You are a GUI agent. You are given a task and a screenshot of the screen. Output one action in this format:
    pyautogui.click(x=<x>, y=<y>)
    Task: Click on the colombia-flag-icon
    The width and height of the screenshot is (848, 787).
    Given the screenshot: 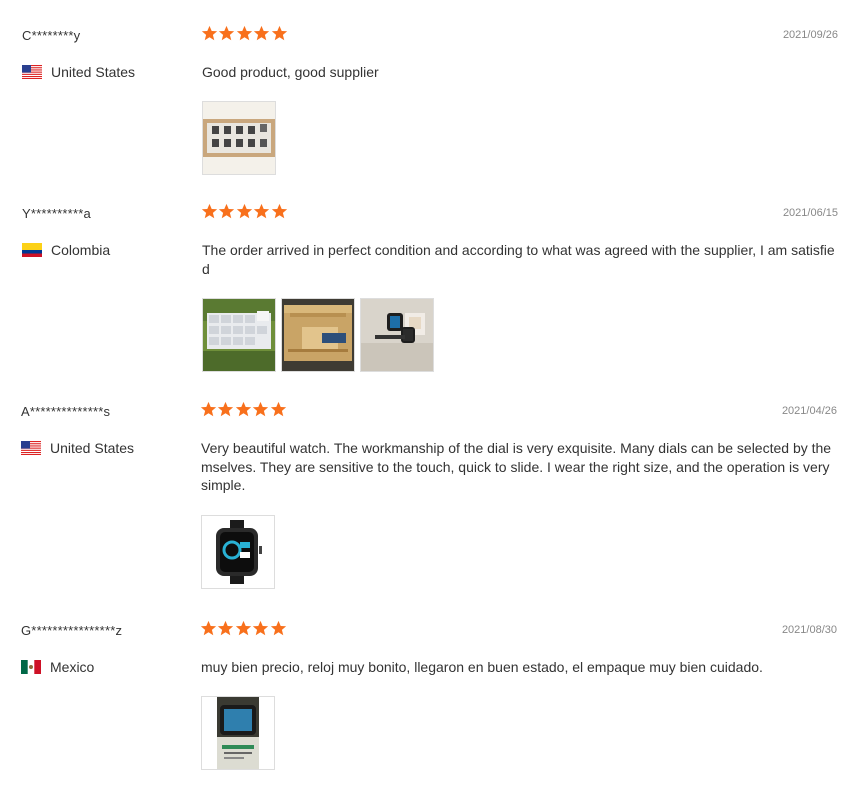 What is the action you would take?
    pyautogui.click(x=32, y=250)
    